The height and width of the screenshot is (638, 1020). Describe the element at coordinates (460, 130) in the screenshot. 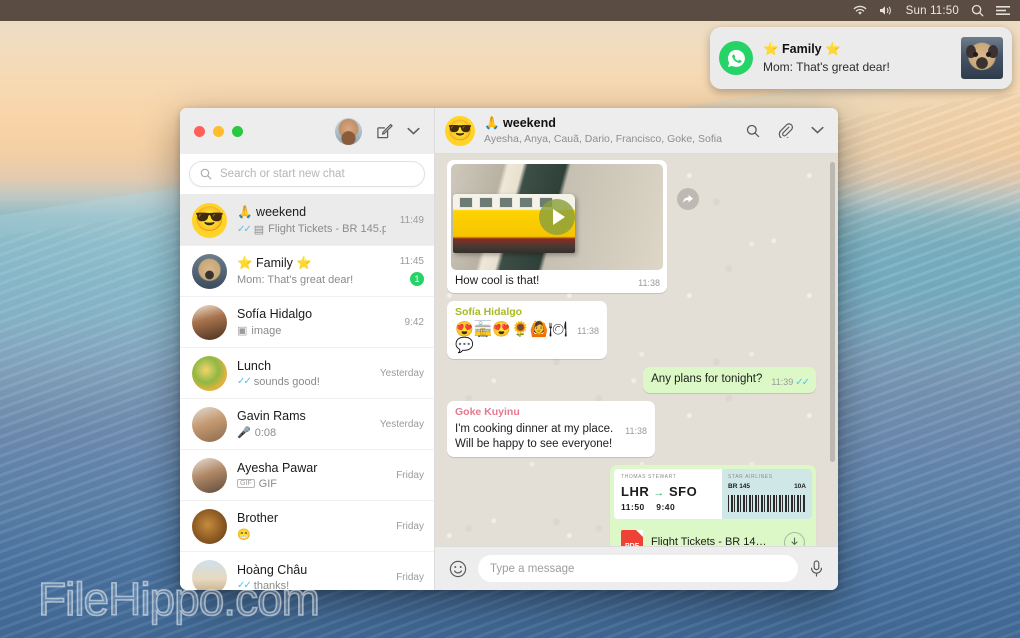

I see `conversation-avatar: 😎` at that location.